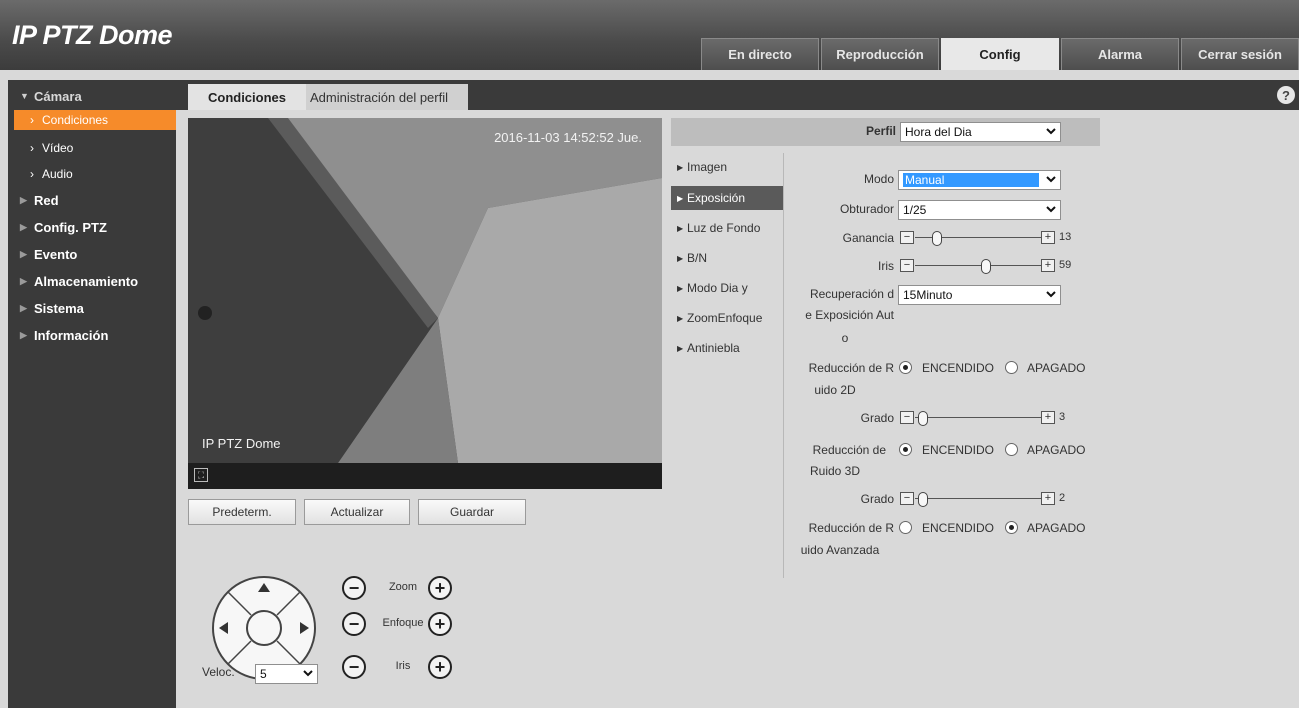 The height and width of the screenshot is (708, 1299). I want to click on profile-select: Hora del Dia, so click(980, 132).